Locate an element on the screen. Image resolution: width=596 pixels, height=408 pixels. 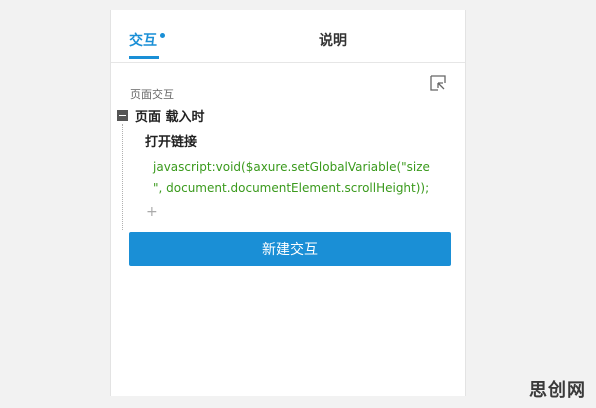
pin-icon is located at coordinates (438, 83).